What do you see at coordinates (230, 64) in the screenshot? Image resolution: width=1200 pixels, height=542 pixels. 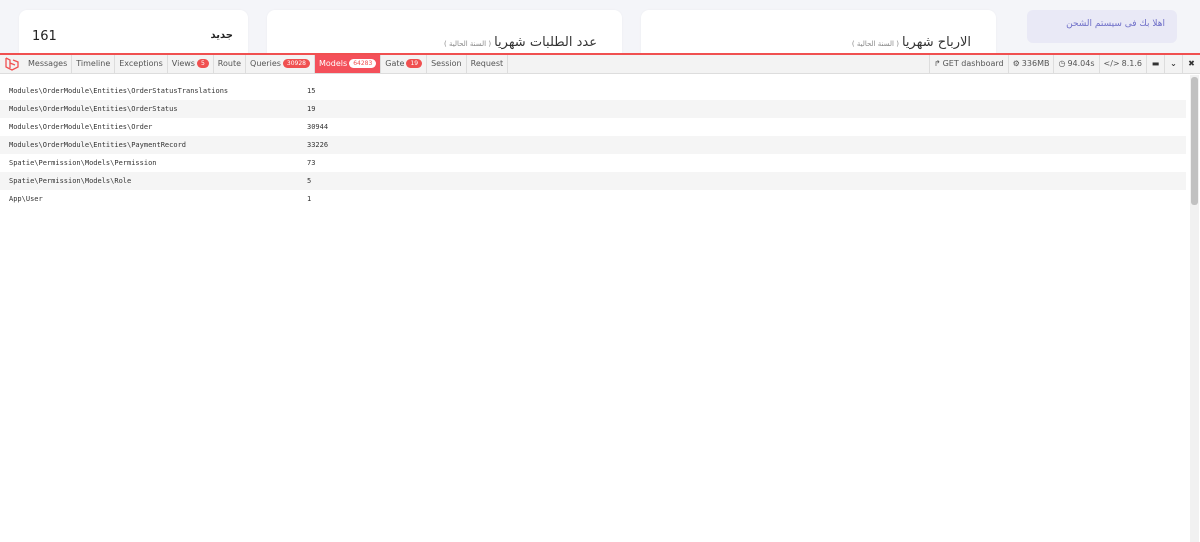 I see `tab-route: Route` at bounding box center [230, 64].